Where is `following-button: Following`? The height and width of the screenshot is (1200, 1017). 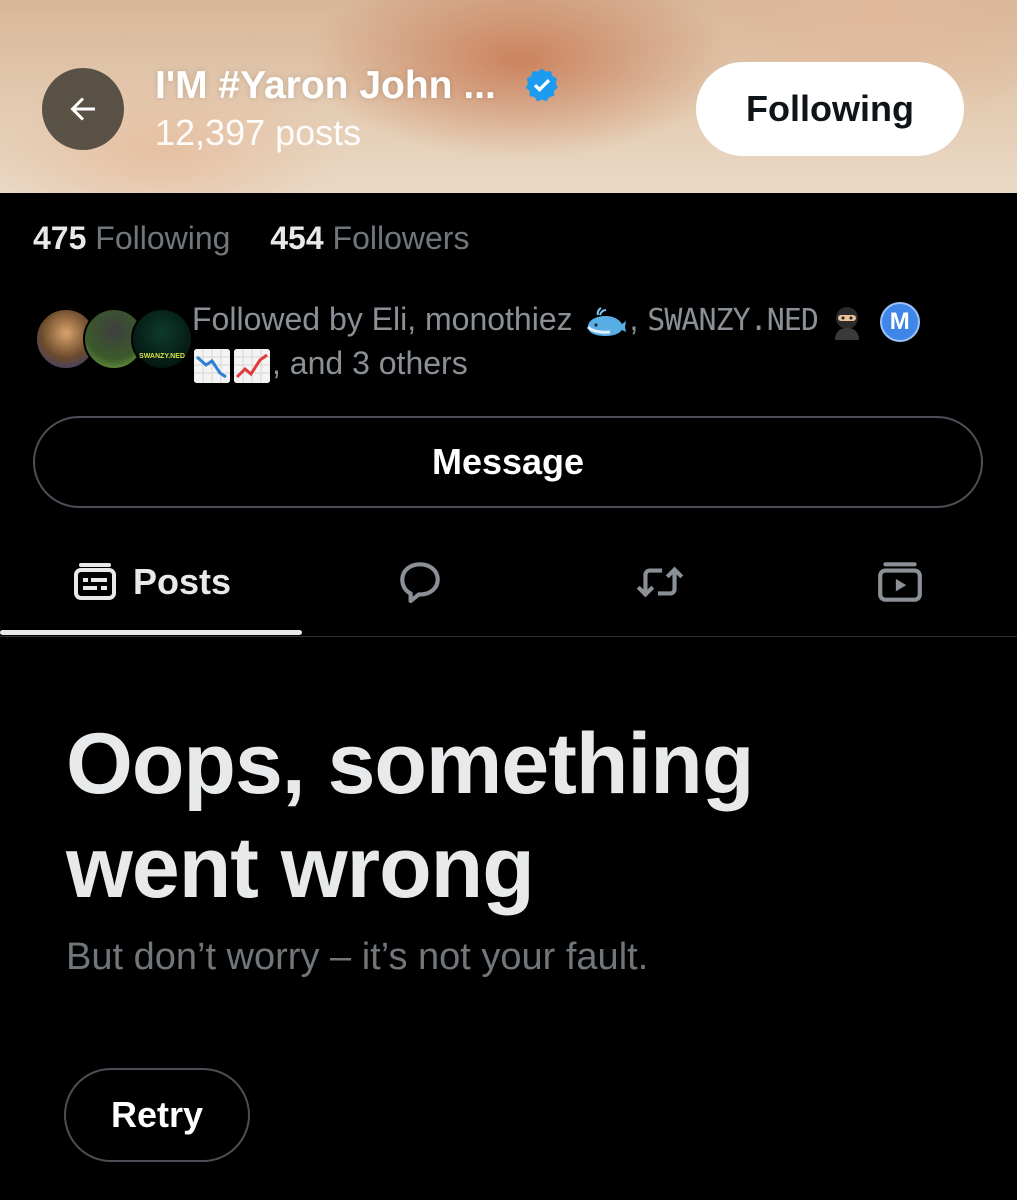
following-button: Following is located at coordinates (830, 109).